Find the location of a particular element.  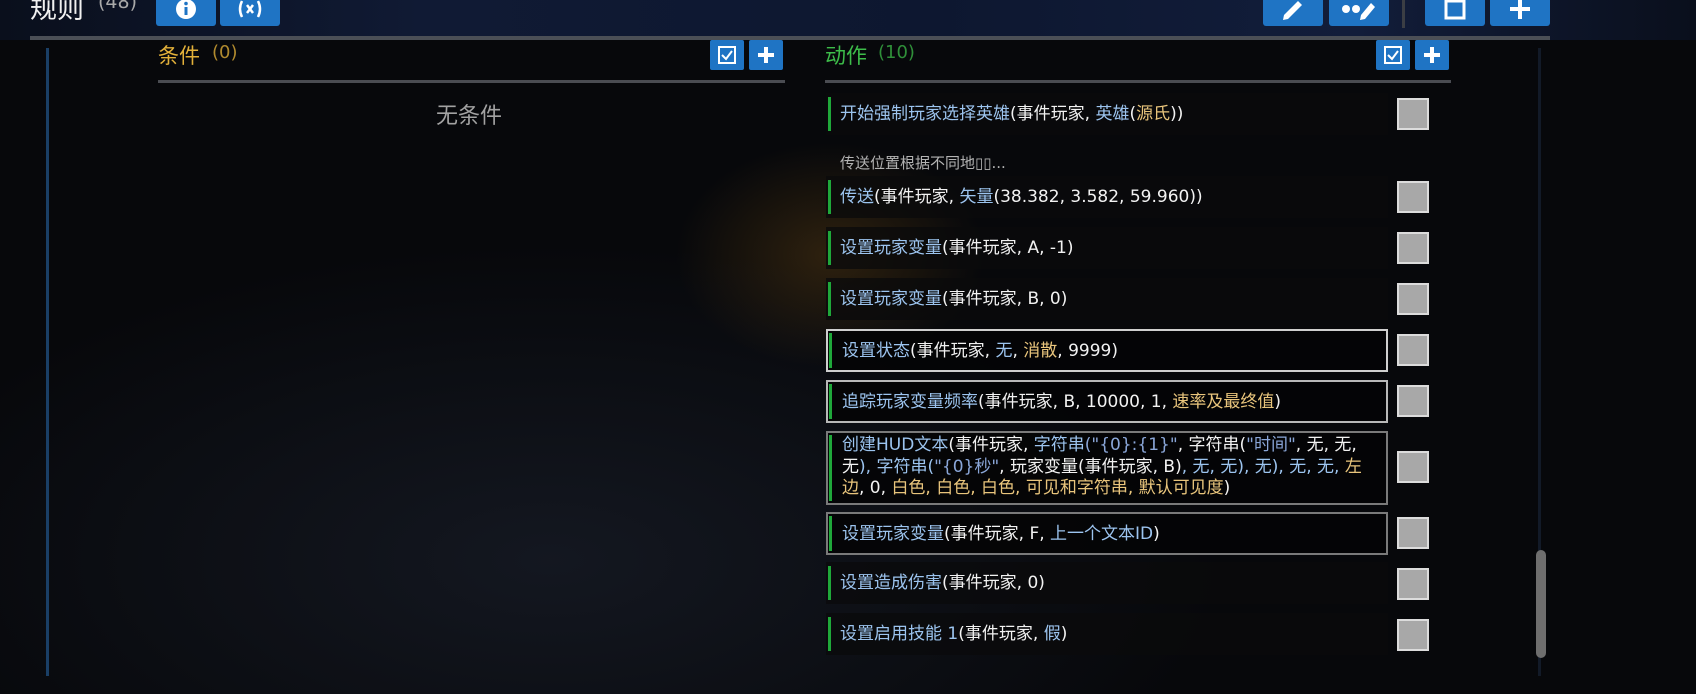

toolbar-separator is located at coordinates (1403, 14).